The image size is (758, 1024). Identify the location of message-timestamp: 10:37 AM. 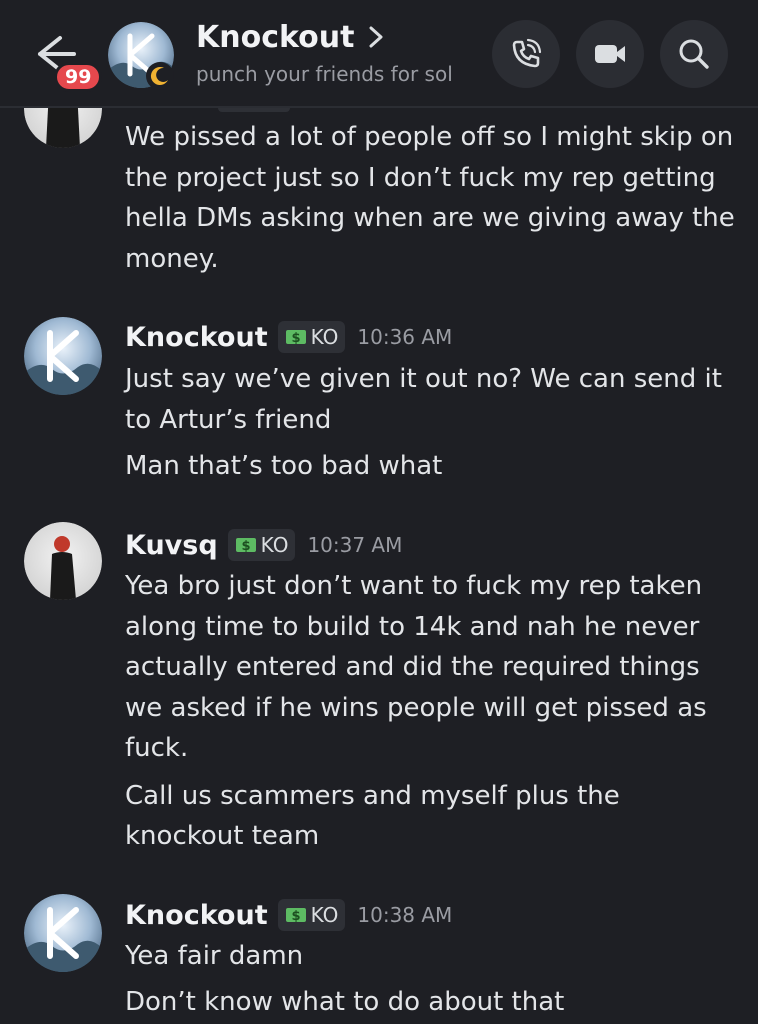
(355, 545).